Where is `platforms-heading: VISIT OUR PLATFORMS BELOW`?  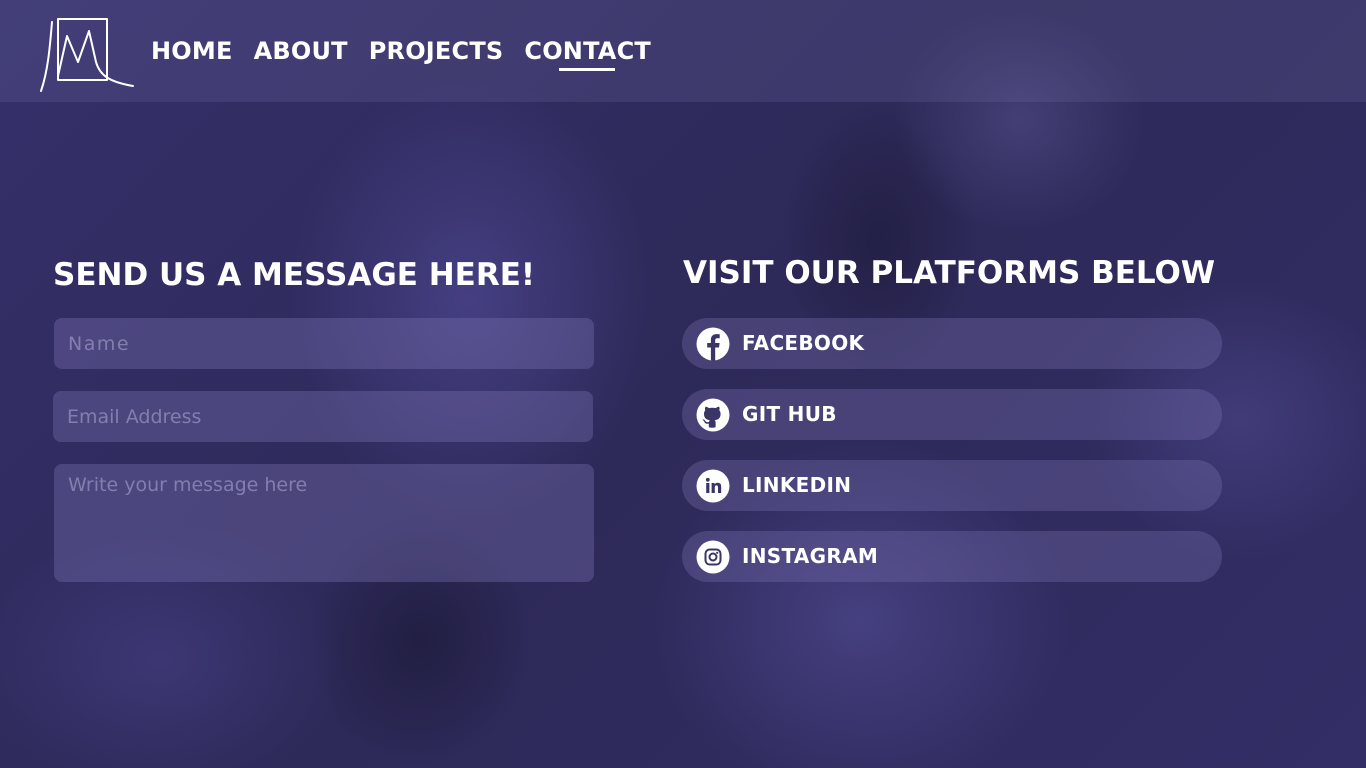
platforms-heading: VISIT OUR PLATFORMS BELOW is located at coordinates (949, 273).